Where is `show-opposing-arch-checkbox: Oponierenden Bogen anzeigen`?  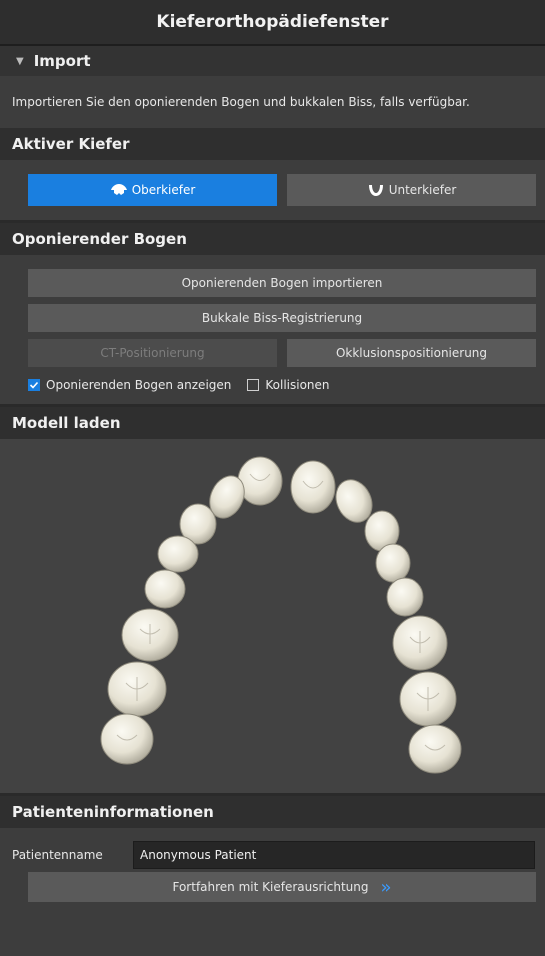
show-opposing-arch-checkbox: Oponierenden Bogen anzeigen is located at coordinates (129, 385).